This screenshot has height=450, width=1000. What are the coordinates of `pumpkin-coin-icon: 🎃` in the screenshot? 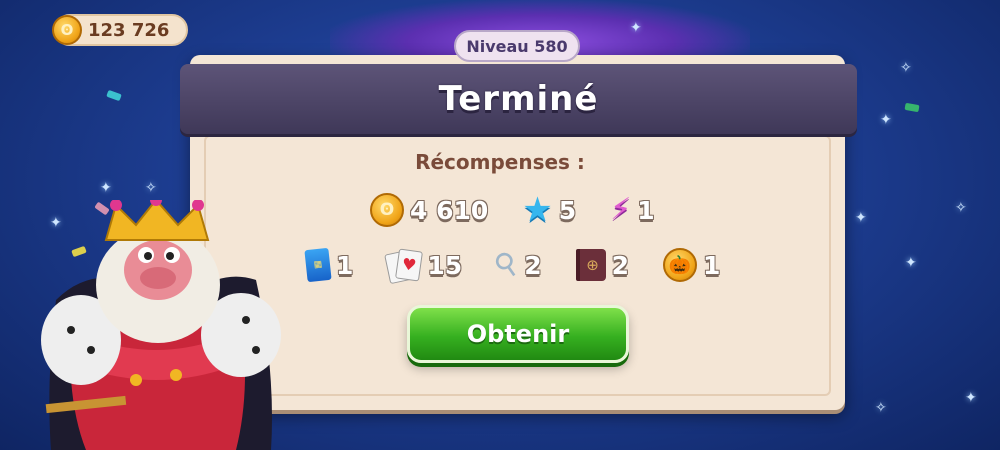 It's located at (680, 265).